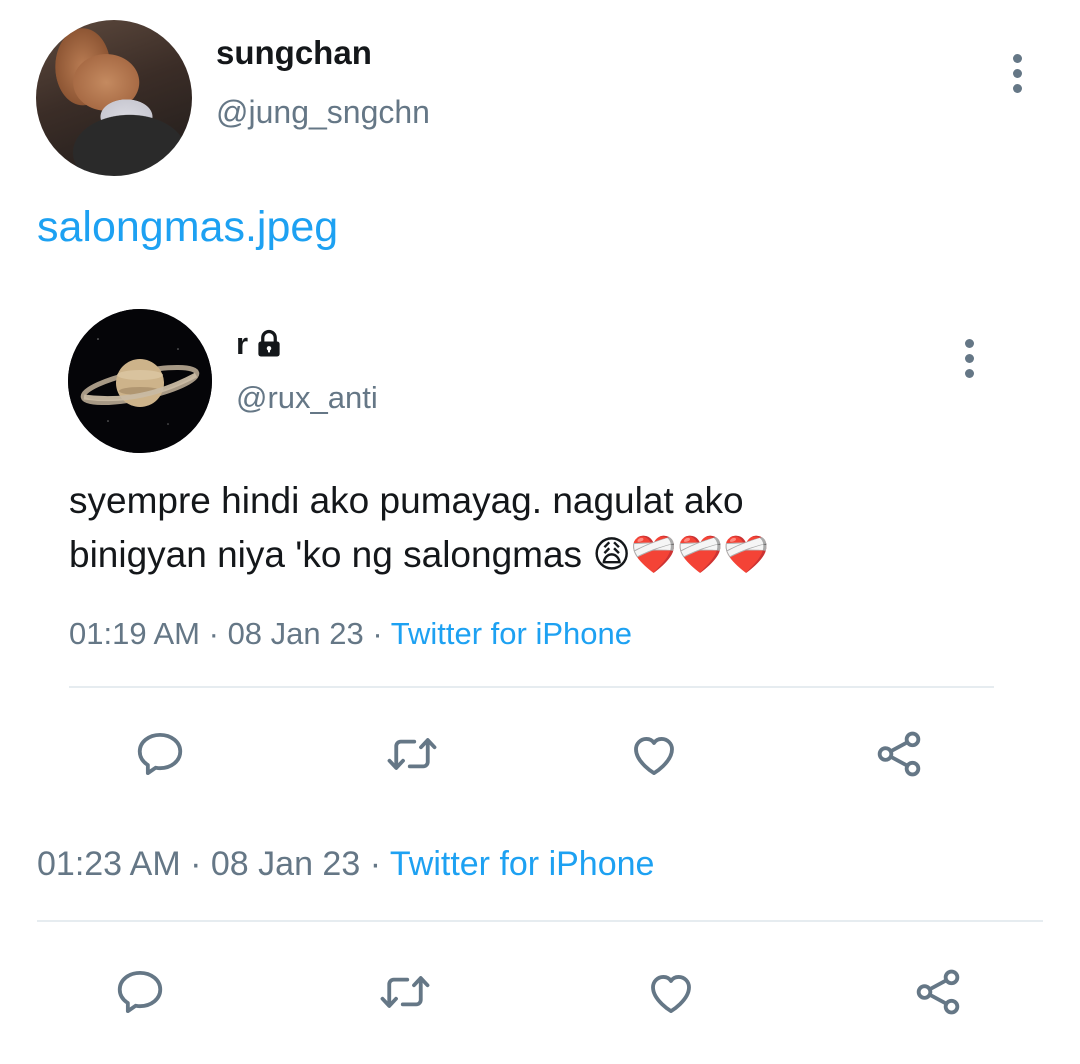 Image resolution: width=1080 pixels, height=1064 pixels. I want to click on quoted-retweet-button, so click(412, 754).